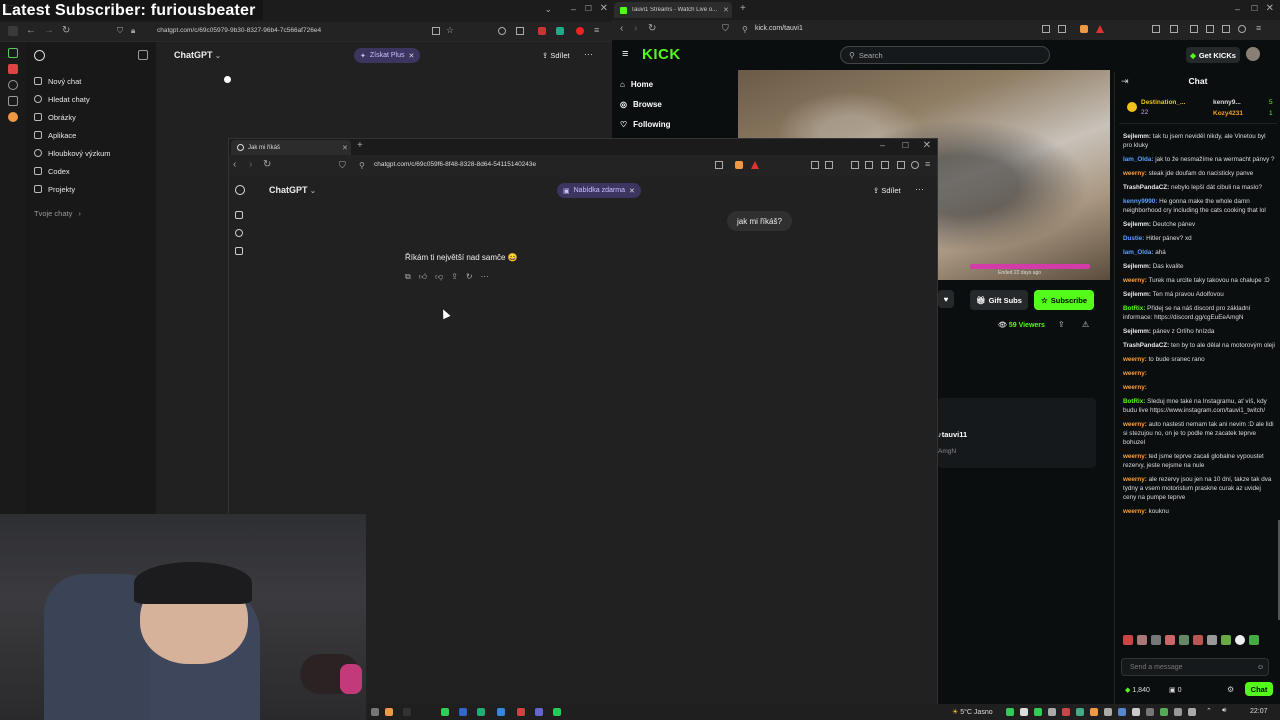 This screenshot has width=1280, height=720. Describe the element at coordinates (450, 30) in the screenshot. I see `bookmark-star-icon: ☆` at that location.